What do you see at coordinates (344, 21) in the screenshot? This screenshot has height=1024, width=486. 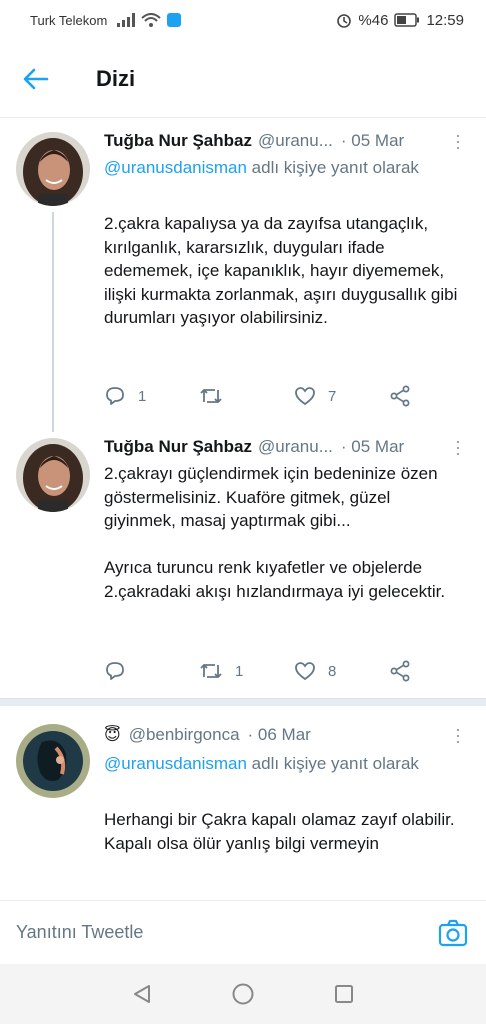 I see `alarm-icon` at bounding box center [344, 21].